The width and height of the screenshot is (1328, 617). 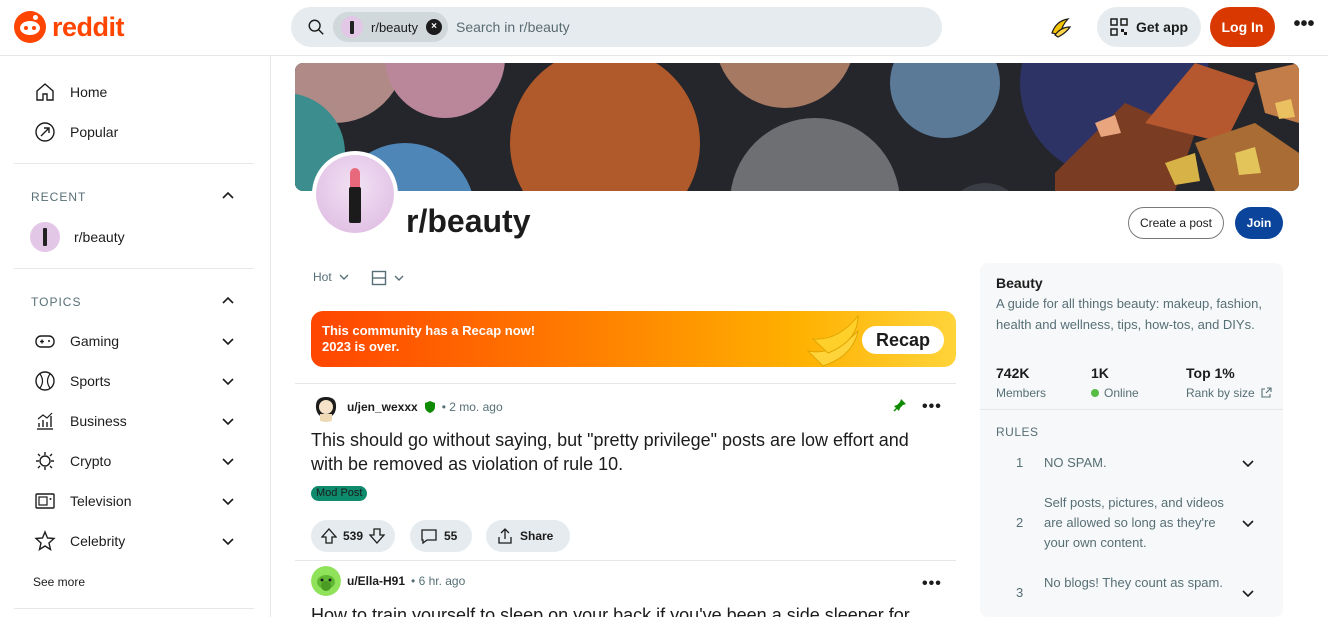 I want to click on subreddit-title: r/beauty, so click(x=468, y=221).